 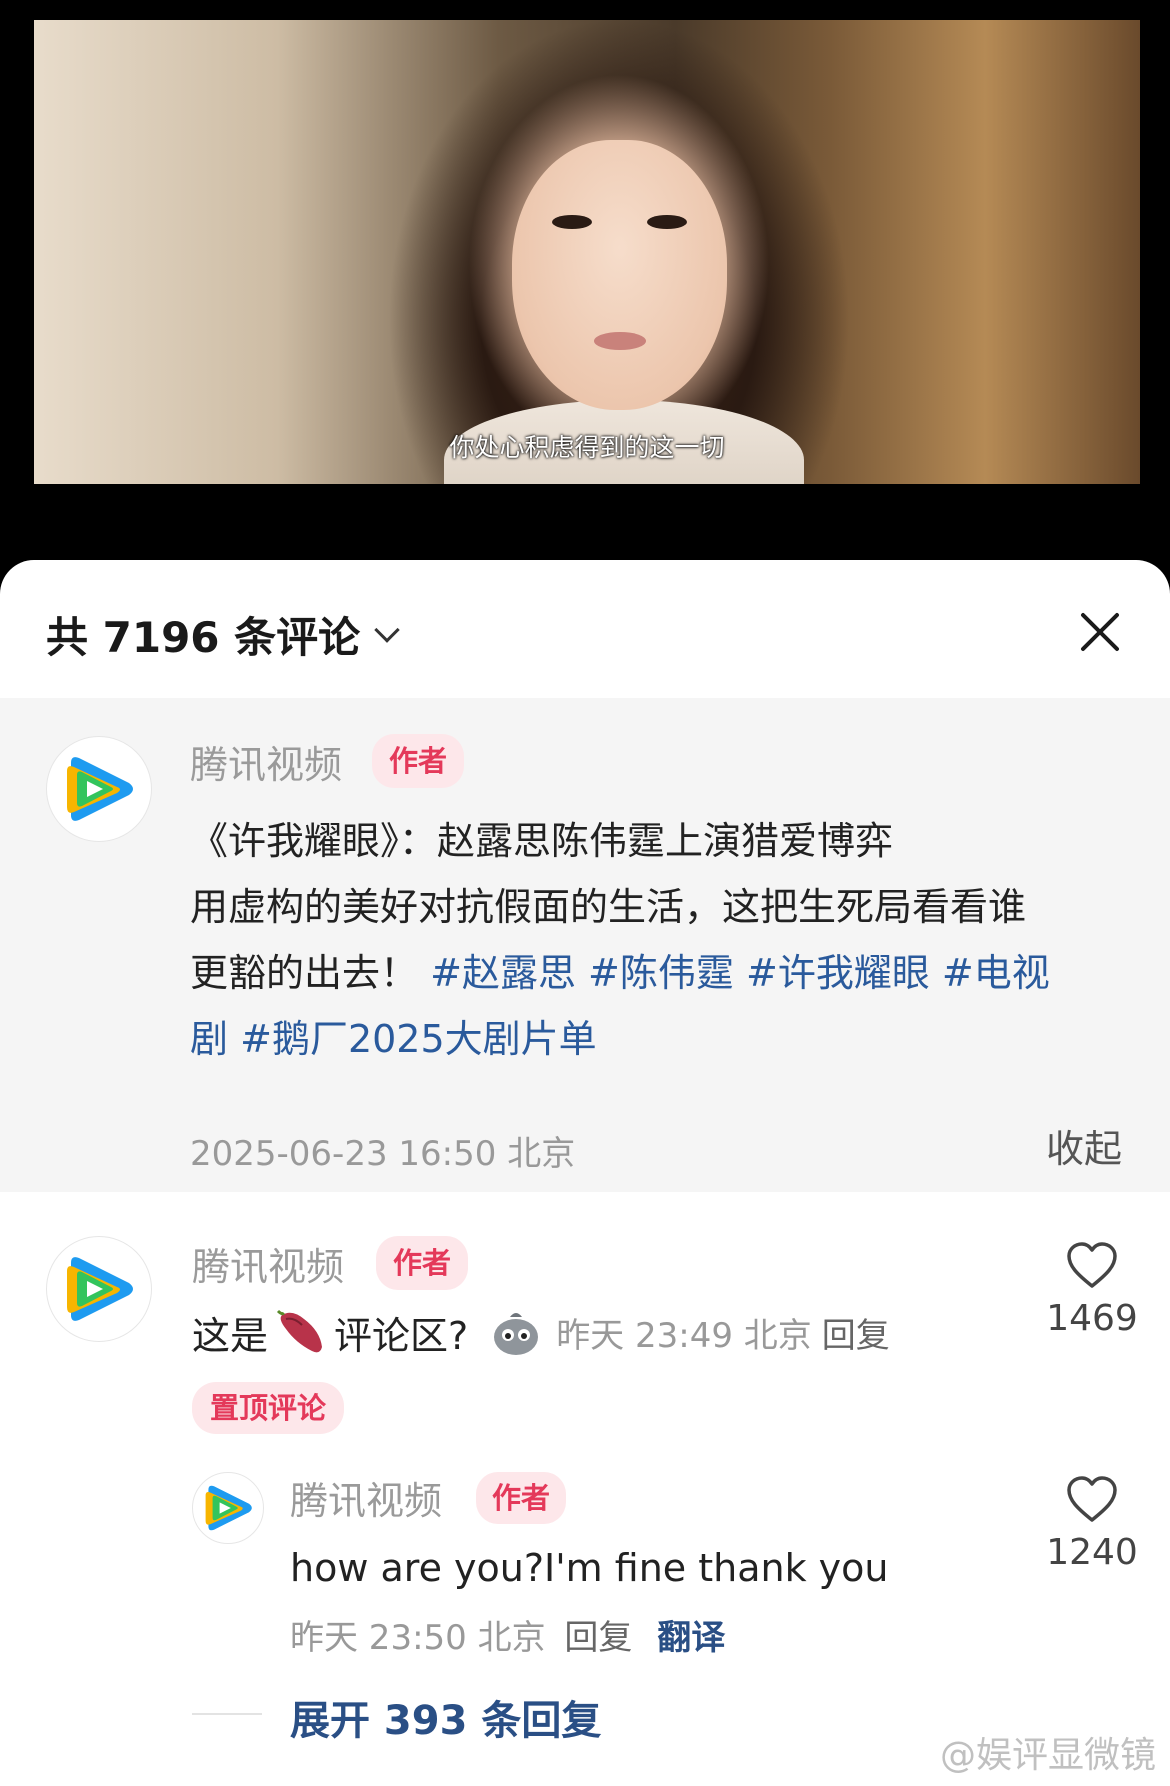 I want to click on post-line: 用虚构的美好对抗假面的生活，这把生死局看看谁, so click(x=660, y=907).